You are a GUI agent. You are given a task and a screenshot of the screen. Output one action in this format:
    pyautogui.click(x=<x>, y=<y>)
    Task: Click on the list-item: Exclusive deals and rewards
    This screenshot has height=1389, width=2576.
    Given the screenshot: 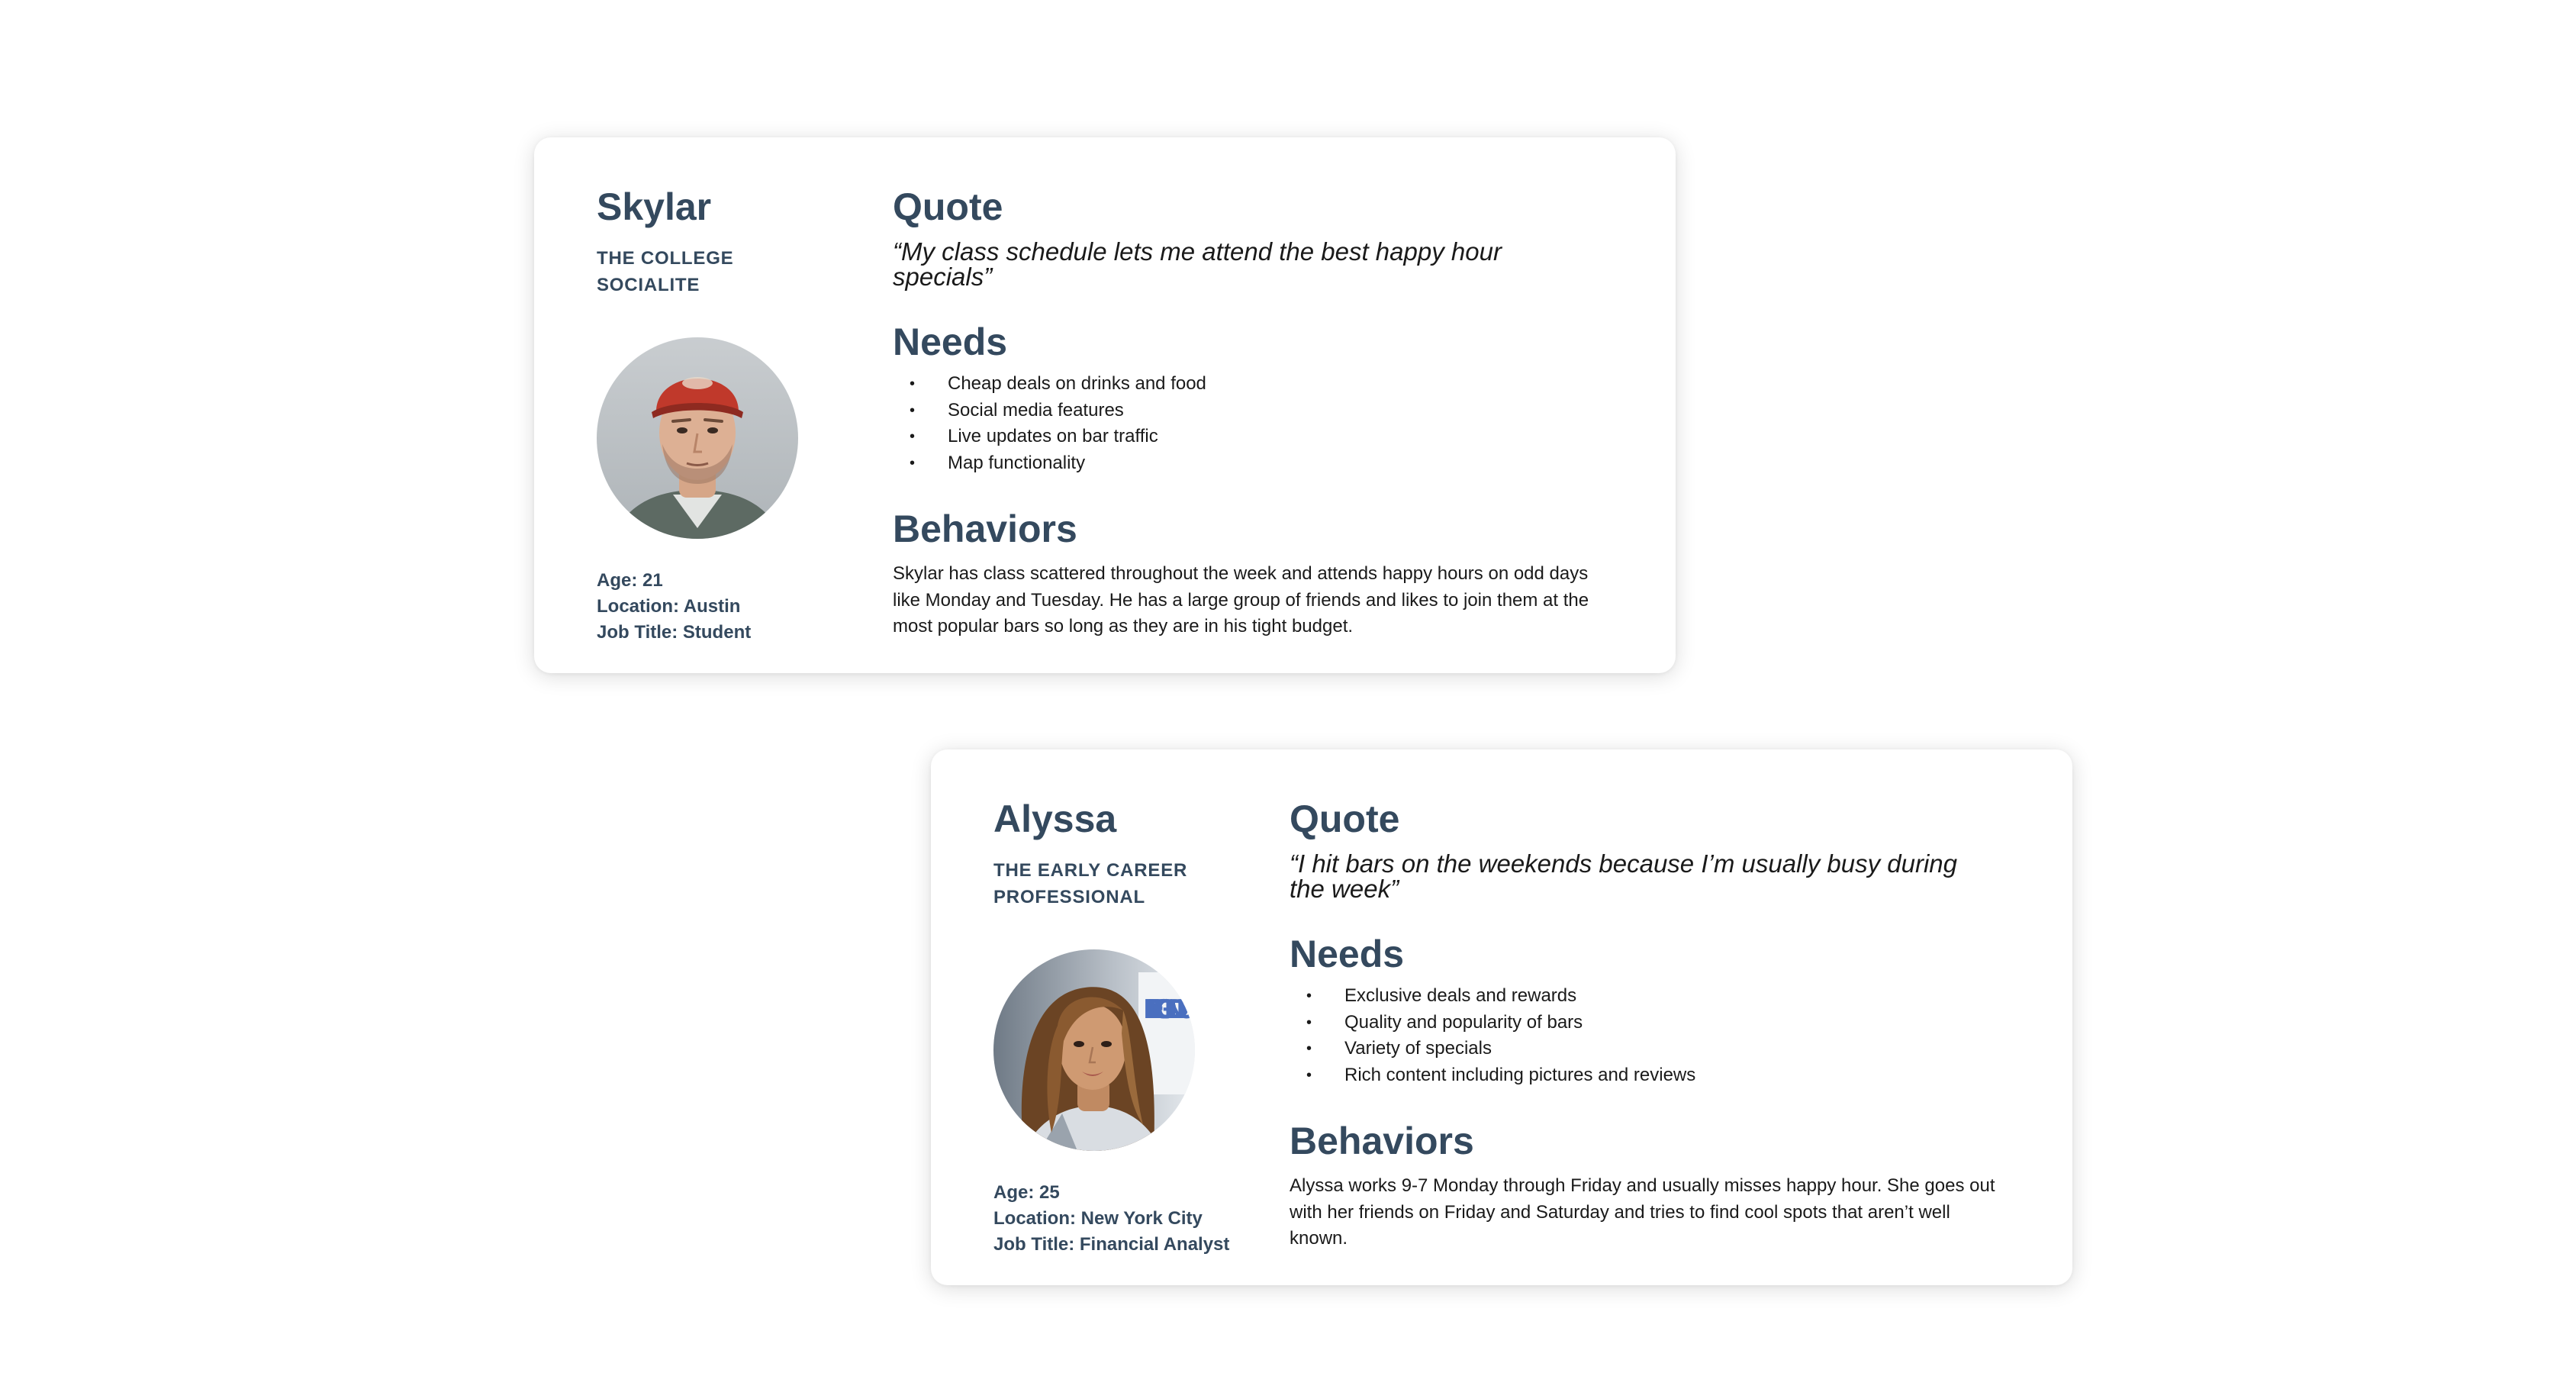 What is the action you would take?
    pyautogui.click(x=1656, y=996)
    